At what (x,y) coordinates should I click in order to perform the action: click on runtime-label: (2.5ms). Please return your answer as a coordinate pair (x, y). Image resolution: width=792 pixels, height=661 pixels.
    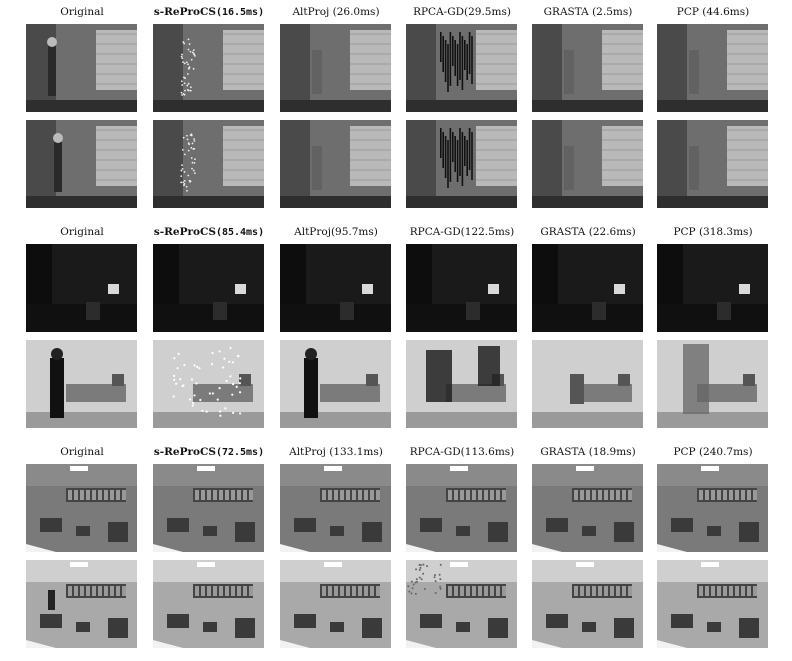
    Looking at the image, I should click on (611, 12).